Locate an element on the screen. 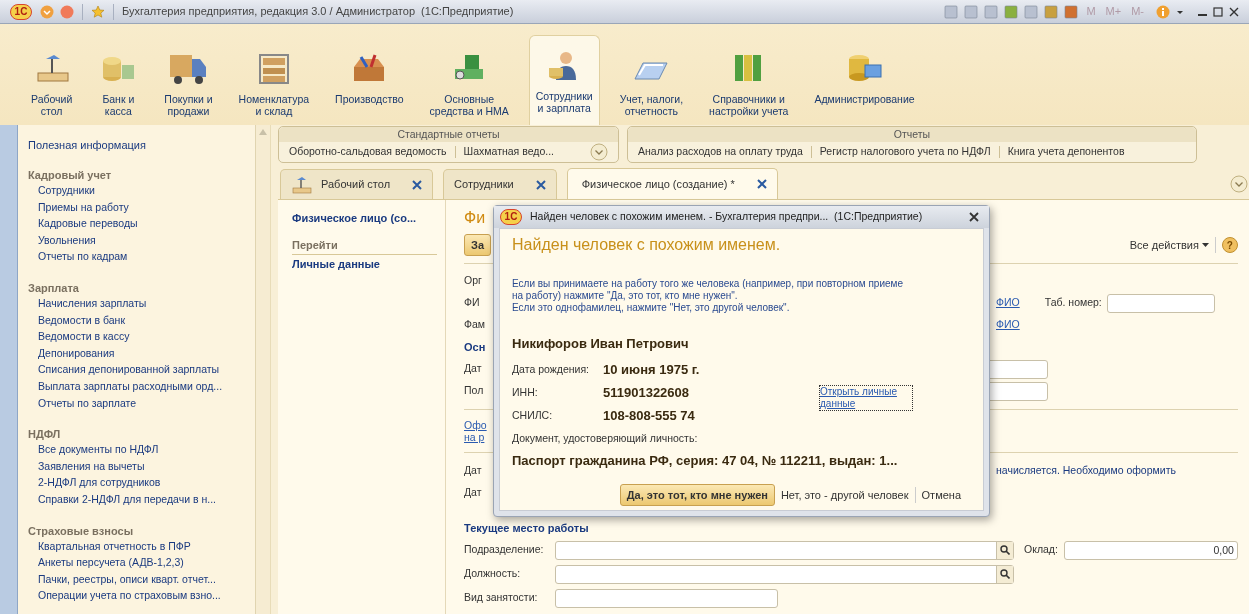 Image resolution: width=1249 pixels, height=614 pixels. sidebar-item: Отчеты по кадрам is located at coordinates (141, 257).